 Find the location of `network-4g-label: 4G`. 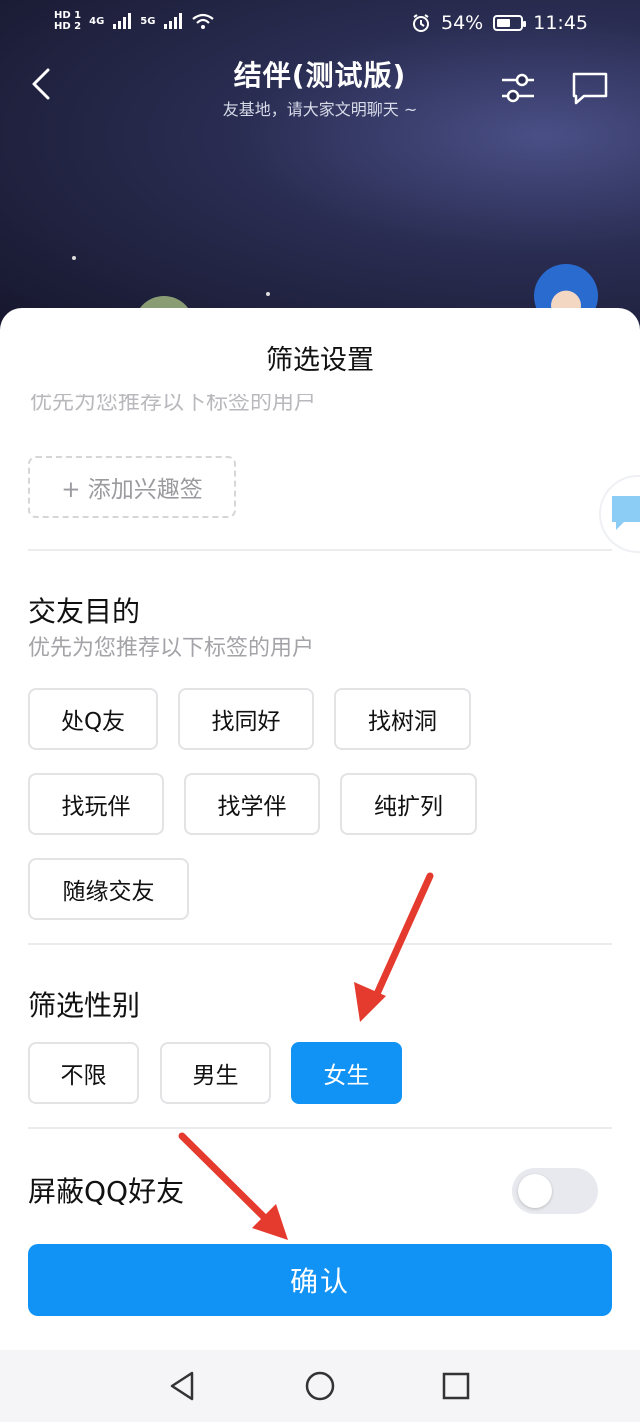

network-4g-label: 4G is located at coordinates (97, 21).